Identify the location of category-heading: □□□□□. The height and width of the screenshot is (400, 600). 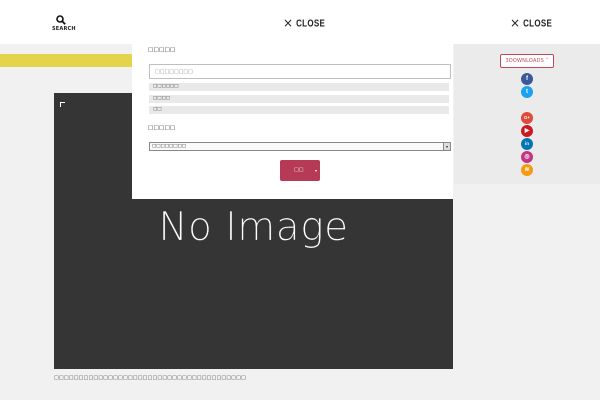
(162, 128).